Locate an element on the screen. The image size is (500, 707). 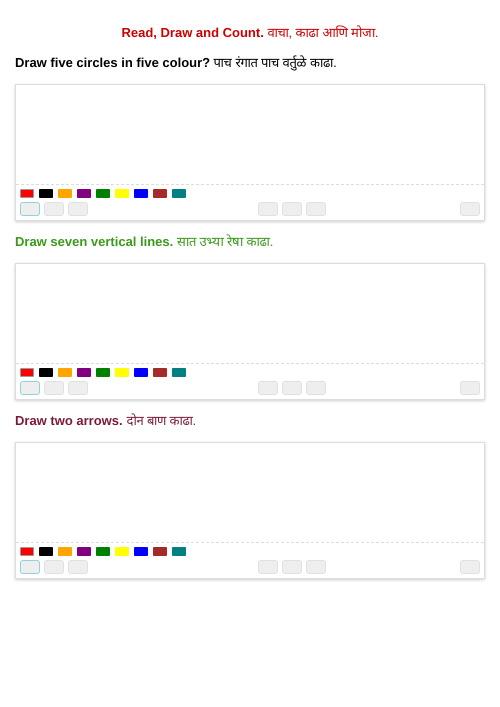
worksheet-title: Read, Draw and Count. वाचा, काढा आणि मोजा. is located at coordinates (250, 33).